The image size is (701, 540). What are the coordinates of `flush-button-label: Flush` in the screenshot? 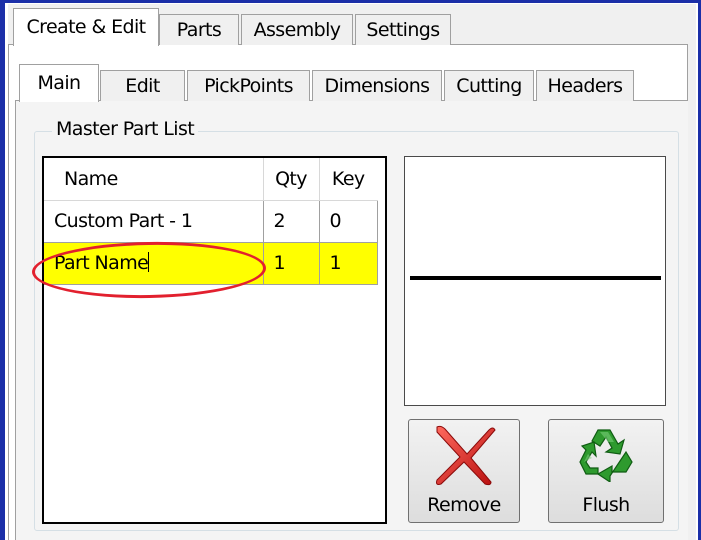 It's located at (606, 505).